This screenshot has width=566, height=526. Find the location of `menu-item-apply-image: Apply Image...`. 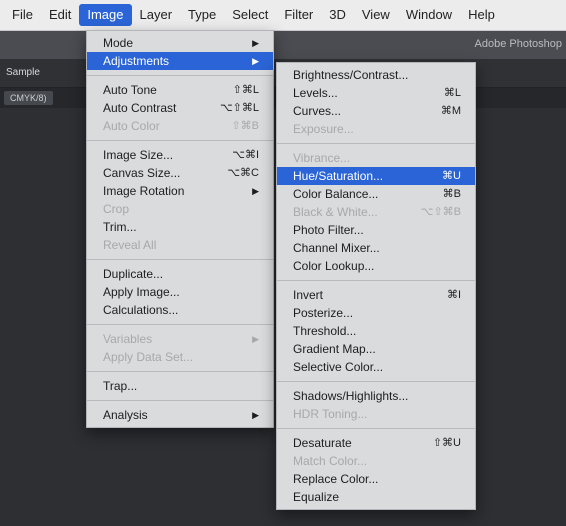

menu-item-apply-image: Apply Image... is located at coordinates (180, 292).